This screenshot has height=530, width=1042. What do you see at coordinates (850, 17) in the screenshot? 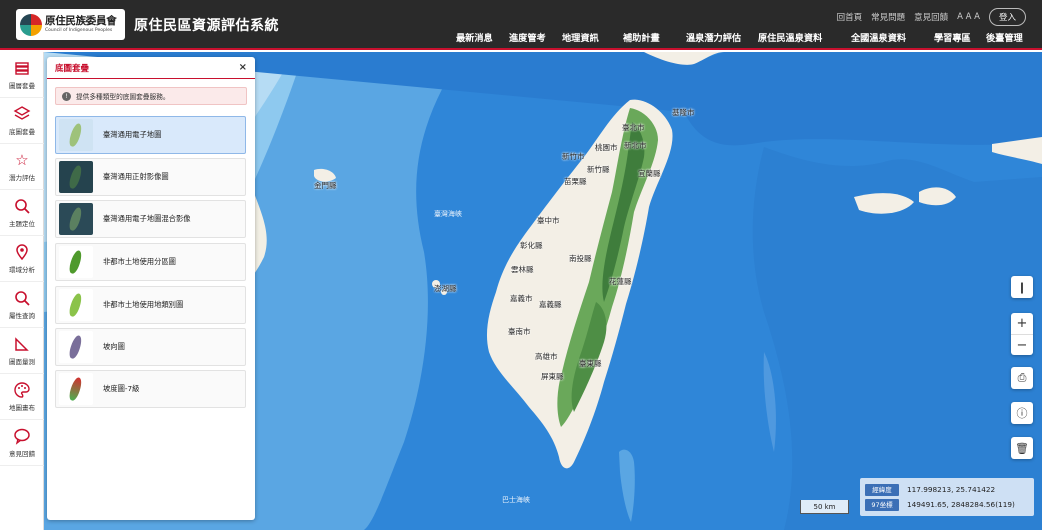
I see `home-link: 回首頁` at bounding box center [850, 17].